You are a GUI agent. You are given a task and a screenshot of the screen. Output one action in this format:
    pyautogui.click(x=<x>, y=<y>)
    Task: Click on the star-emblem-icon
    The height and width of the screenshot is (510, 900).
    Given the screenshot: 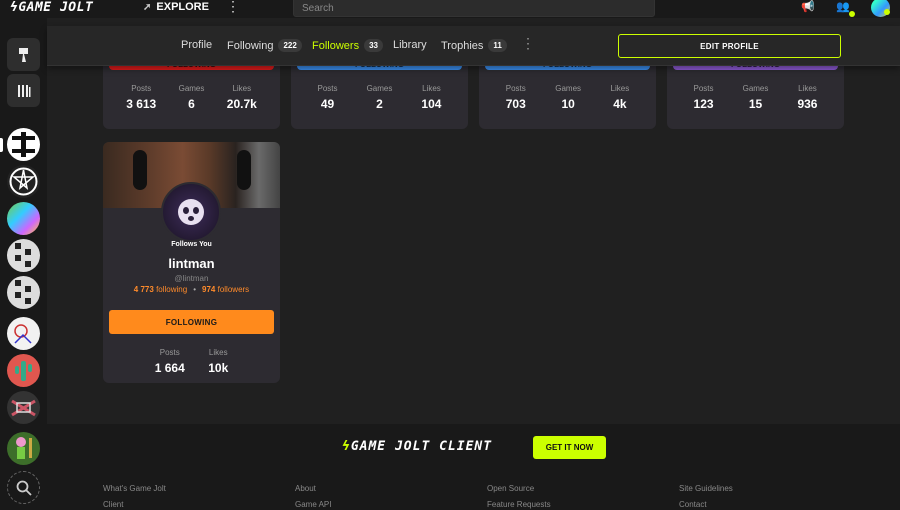 What is the action you would take?
    pyautogui.click(x=23, y=181)
    